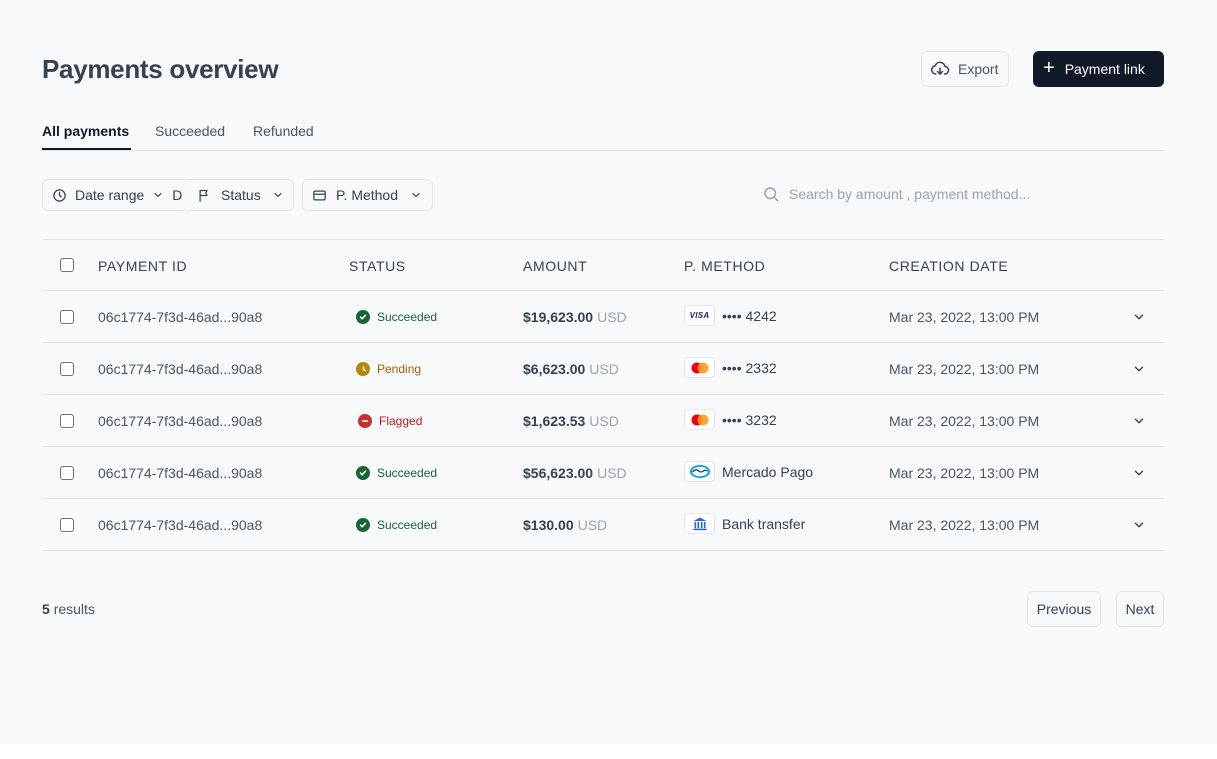  Describe the element at coordinates (319, 195) in the screenshot. I see `credit-card-icon` at that location.